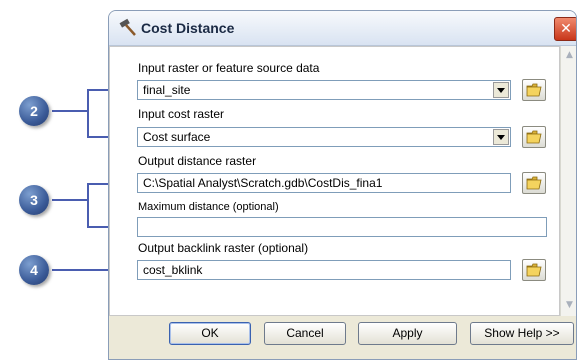 The width and height of the screenshot is (577, 360). I want to click on close-icon: ✕, so click(566, 29).